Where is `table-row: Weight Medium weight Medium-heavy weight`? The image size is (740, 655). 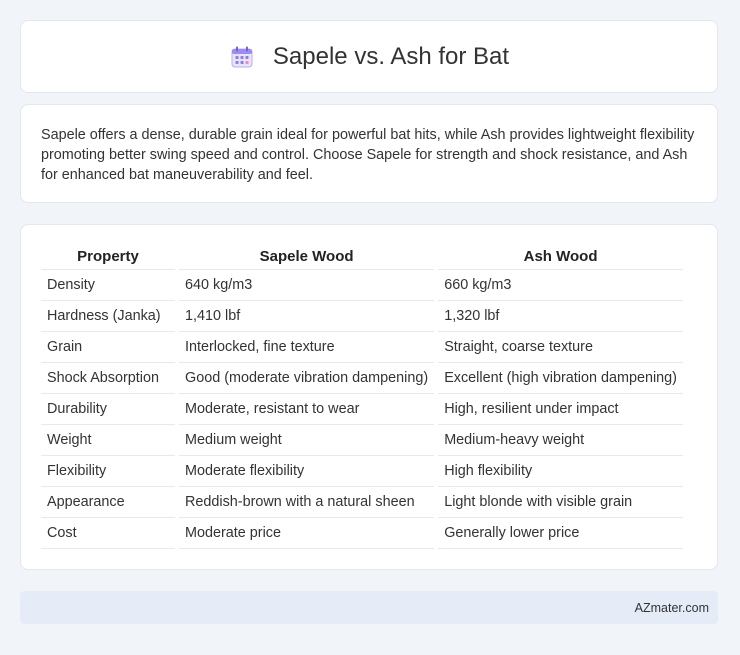
table-row: Weight Medium weight Medium-heavy weight is located at coordinates (362, 440).